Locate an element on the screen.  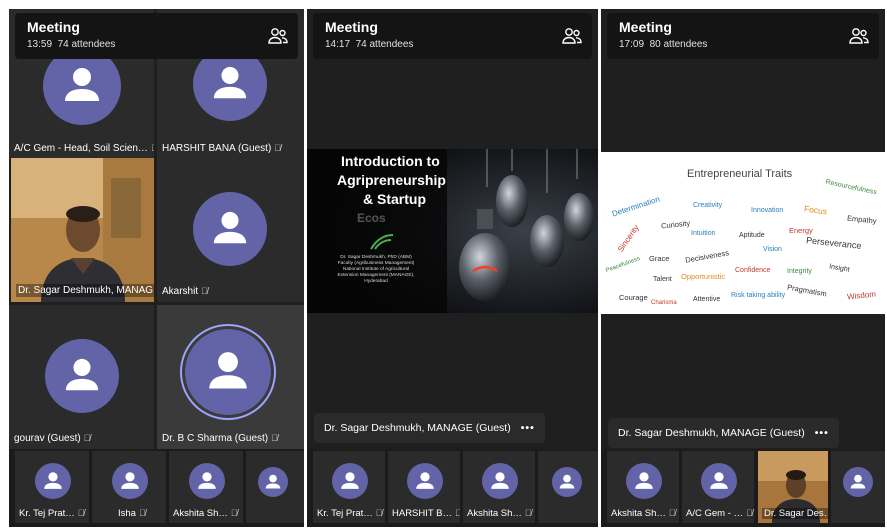
word: Innovation is located at coordinates (767, 210).